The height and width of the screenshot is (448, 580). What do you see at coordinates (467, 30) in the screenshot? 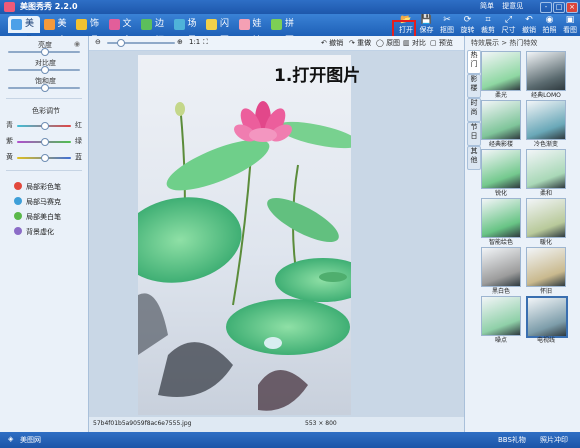
I see `toolbar-label: 旋转` at bounding box center [467, 30].